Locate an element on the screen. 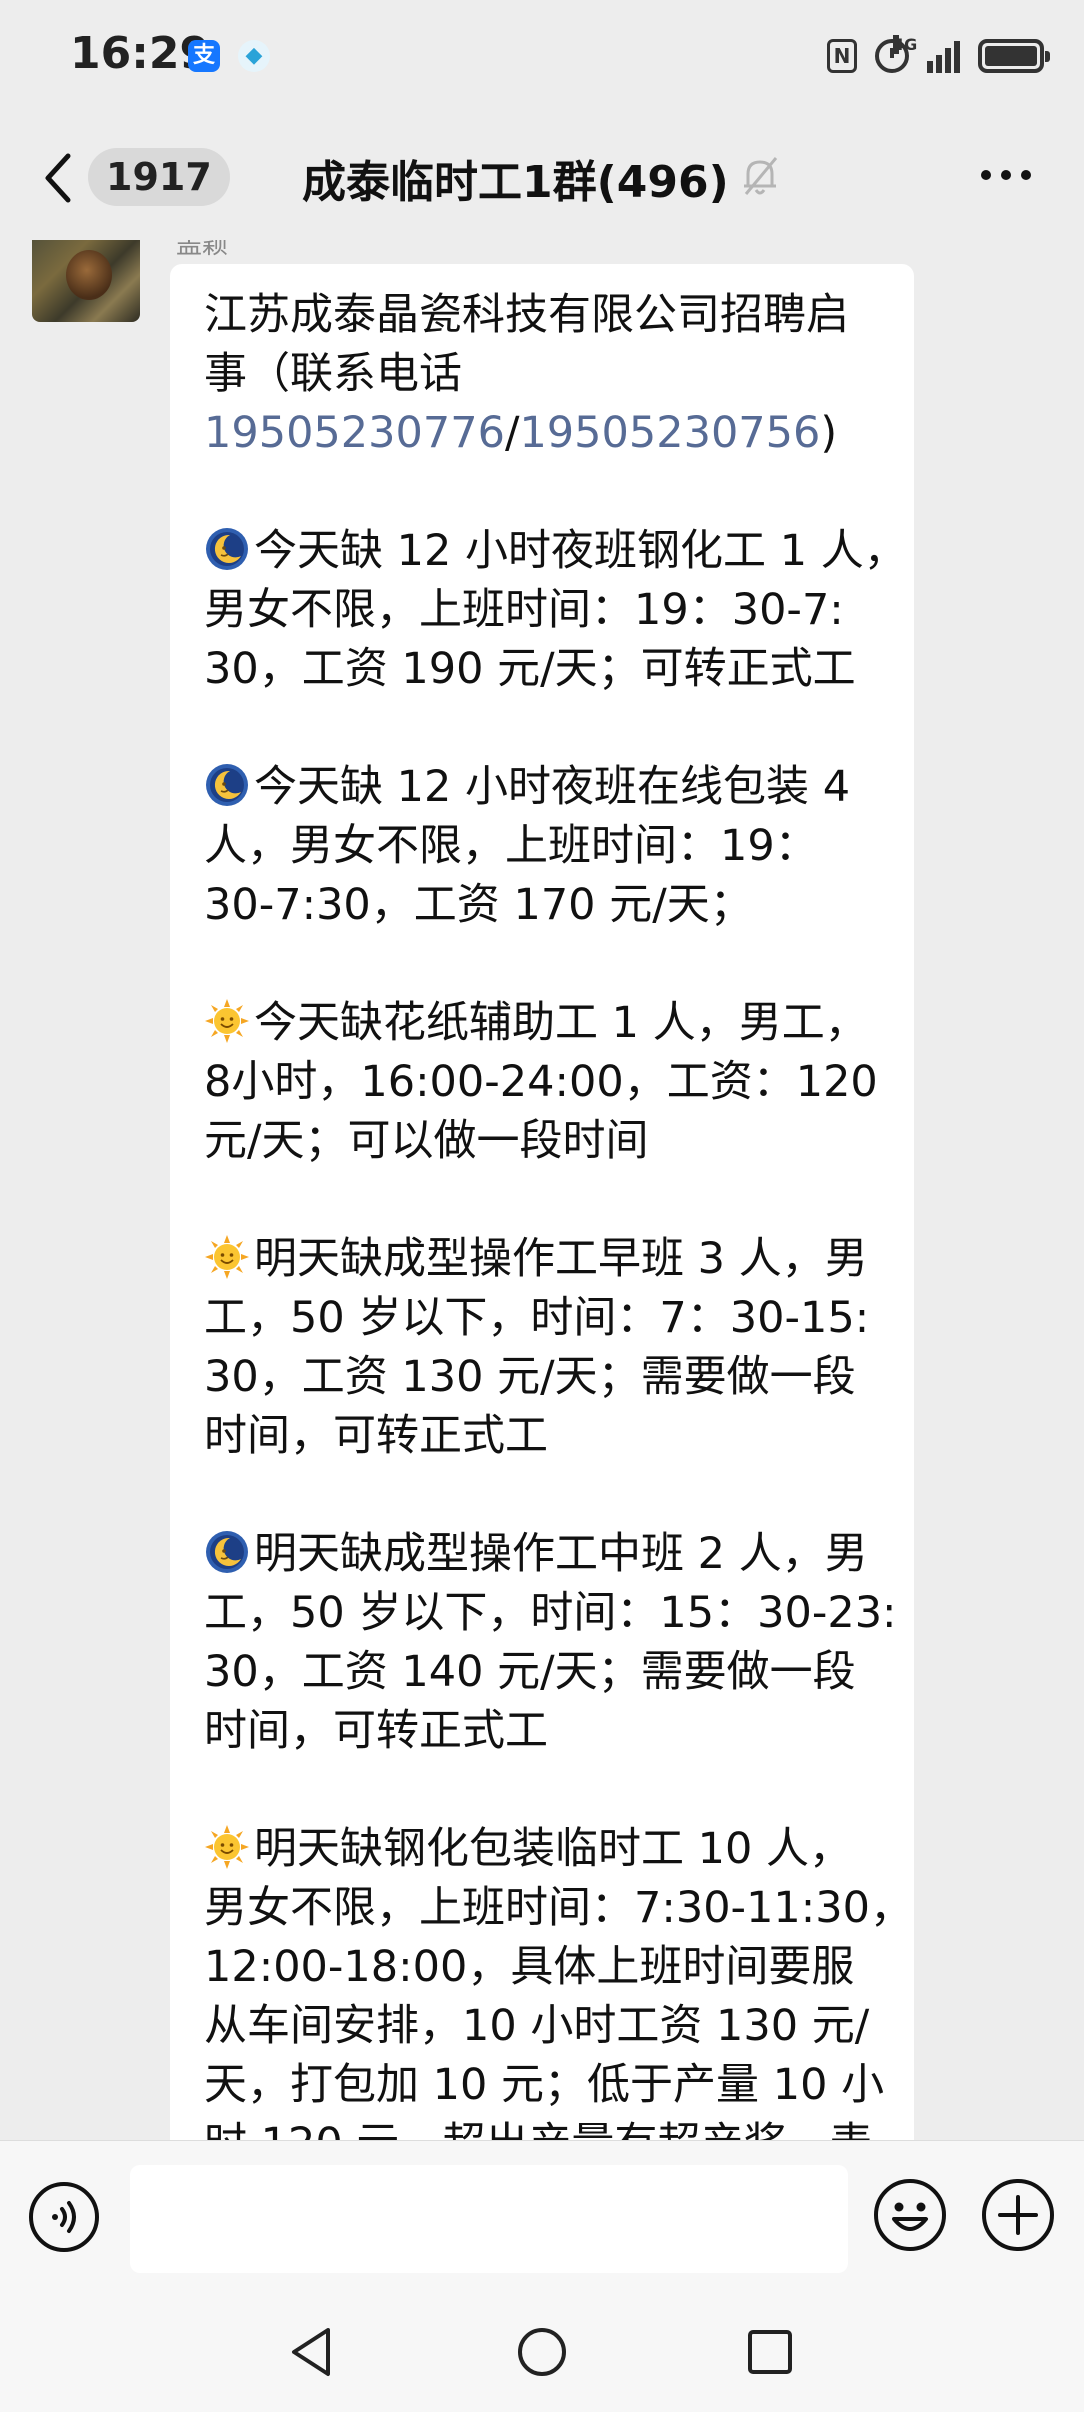  back-icon is located at coordinates (60, 178).